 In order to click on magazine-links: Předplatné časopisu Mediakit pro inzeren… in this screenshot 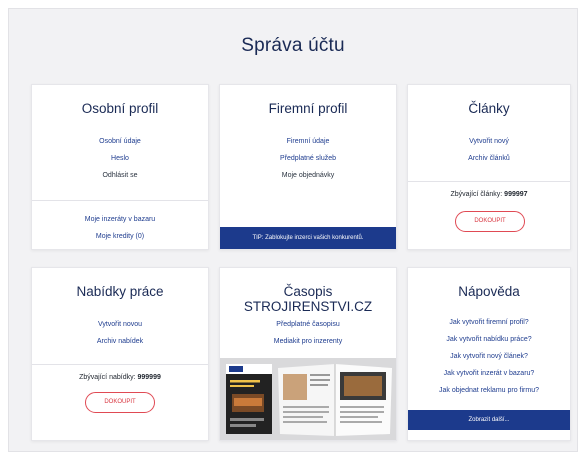, I will do `click(308, 333)`.